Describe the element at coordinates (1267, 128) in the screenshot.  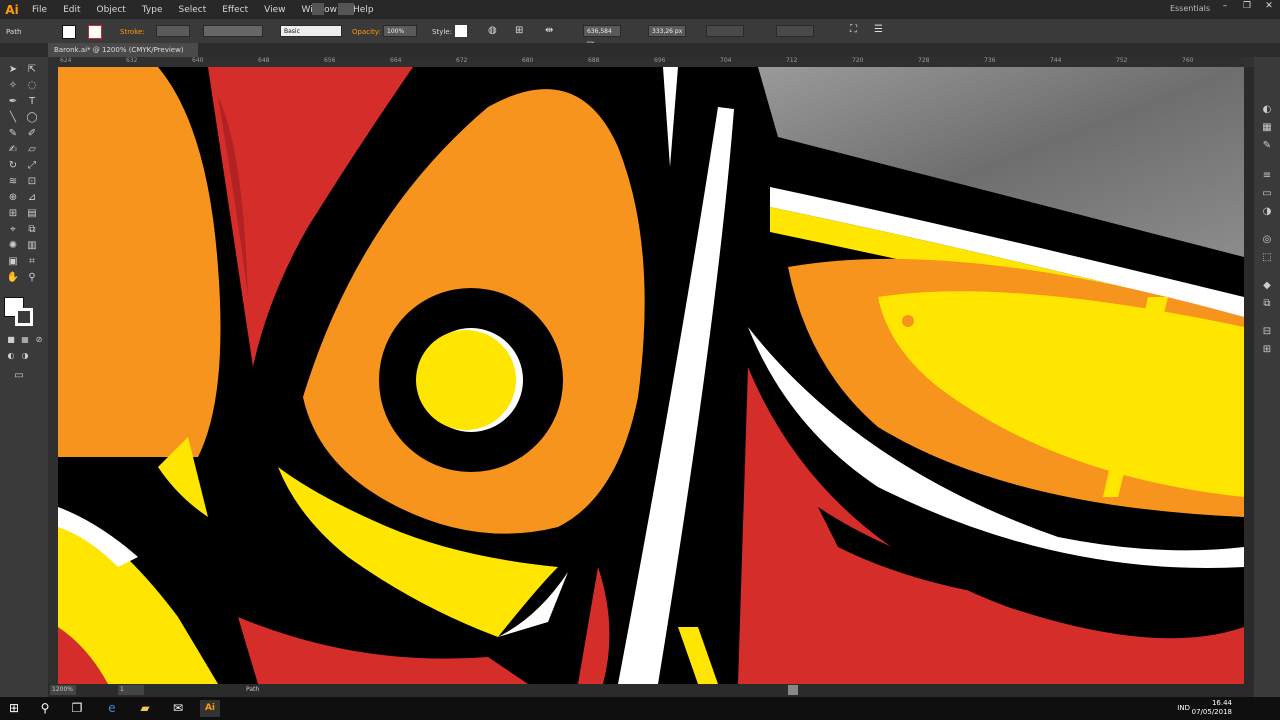
I see `swatches-panel-icon: ▦` at that location.